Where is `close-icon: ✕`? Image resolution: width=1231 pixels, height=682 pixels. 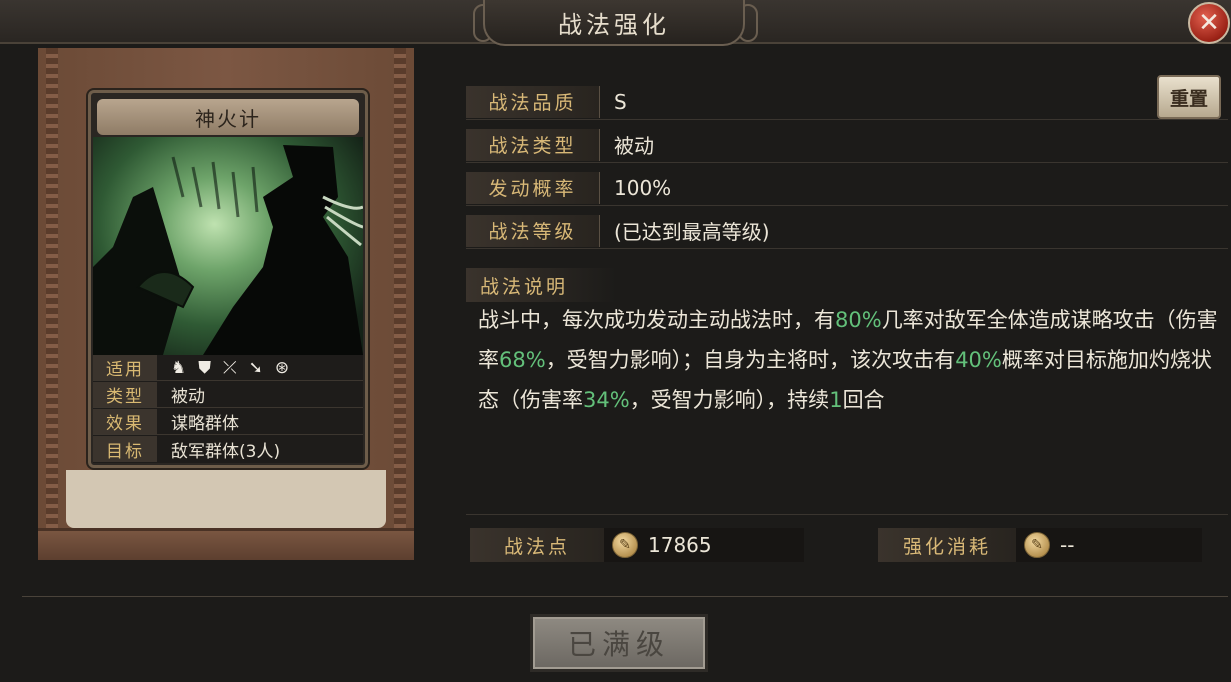 close-icon: ✕ is located at coordinates (1209, 23).